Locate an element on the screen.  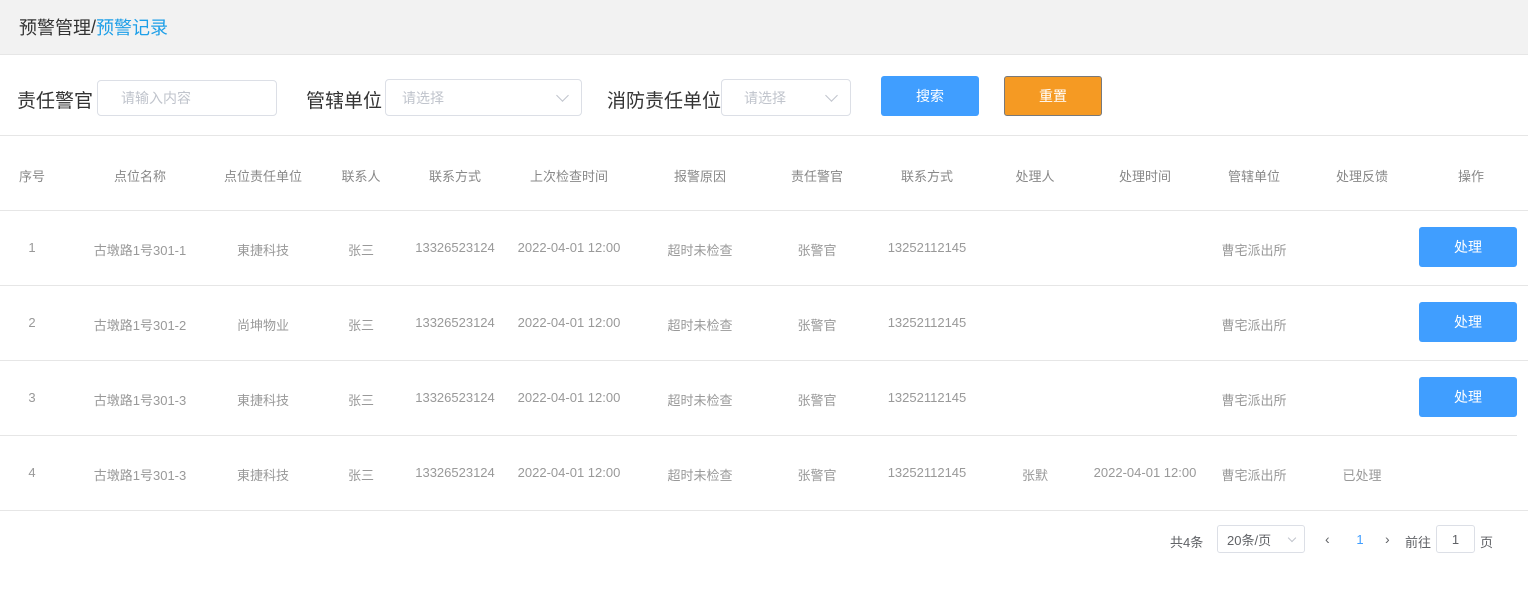
officer-label: 责任警官 is located at coordinates (55, 101).